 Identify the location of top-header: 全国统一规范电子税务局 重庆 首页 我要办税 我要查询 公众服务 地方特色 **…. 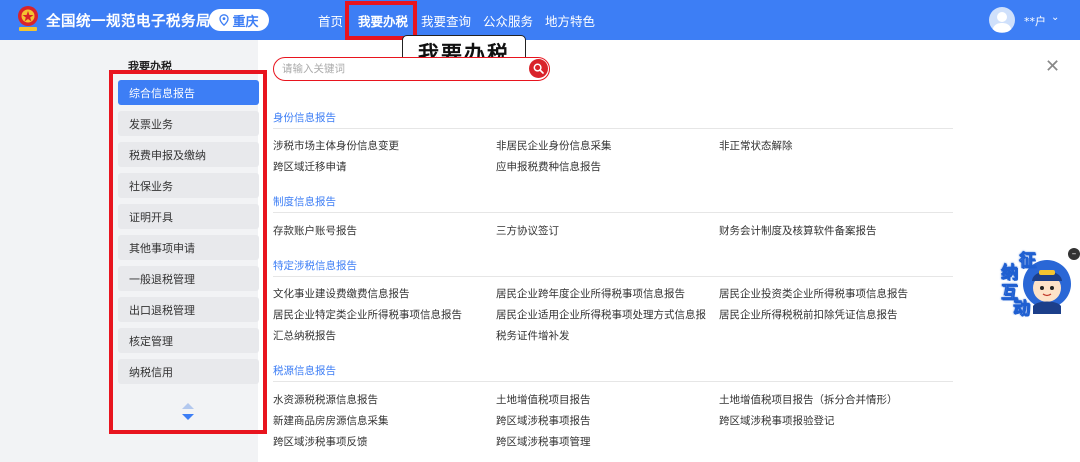
(540, 20).